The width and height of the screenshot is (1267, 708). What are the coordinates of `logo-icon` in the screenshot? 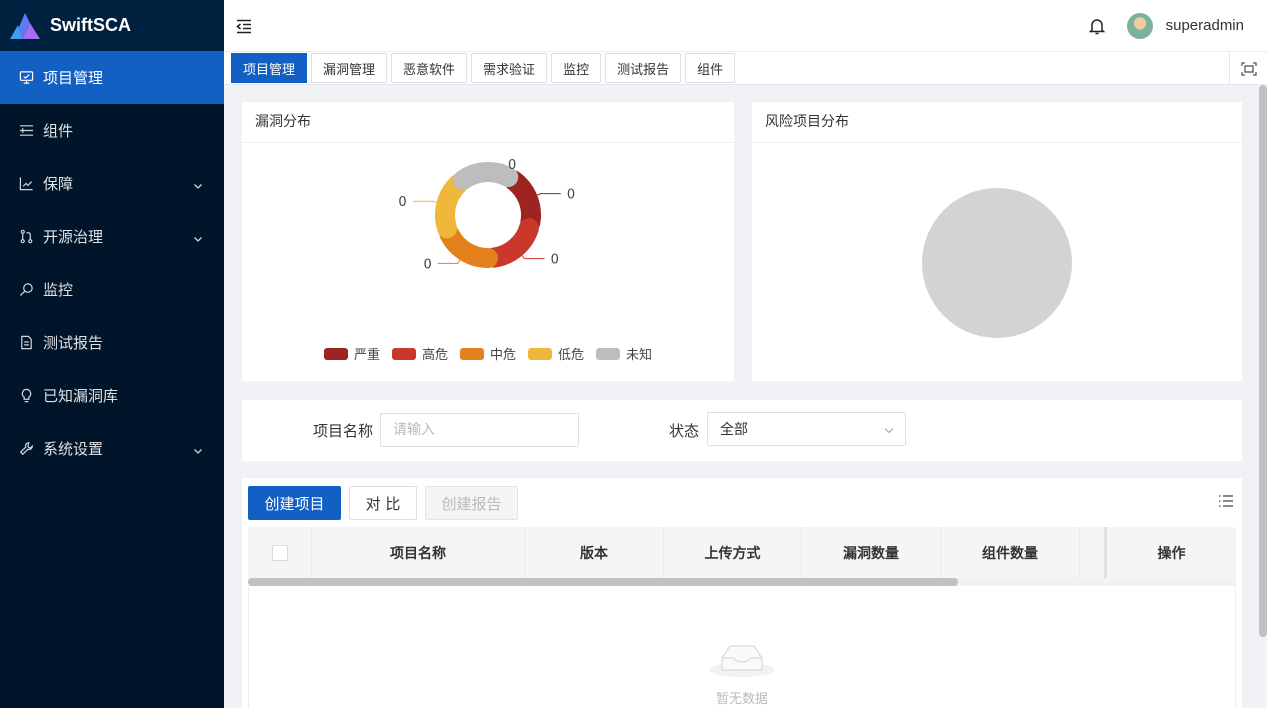 It's located at (25, 26).